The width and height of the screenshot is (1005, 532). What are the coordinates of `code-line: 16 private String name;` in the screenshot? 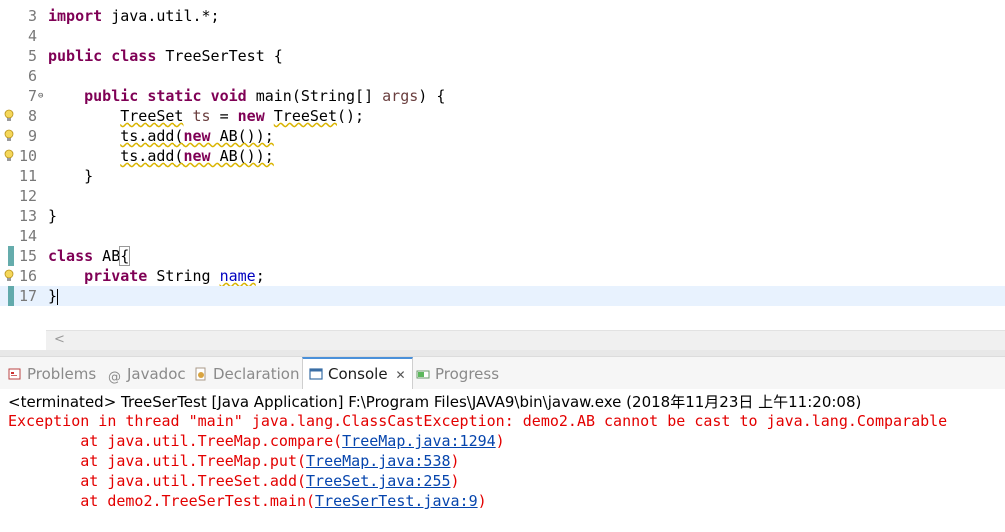 It's located at (502, 276).